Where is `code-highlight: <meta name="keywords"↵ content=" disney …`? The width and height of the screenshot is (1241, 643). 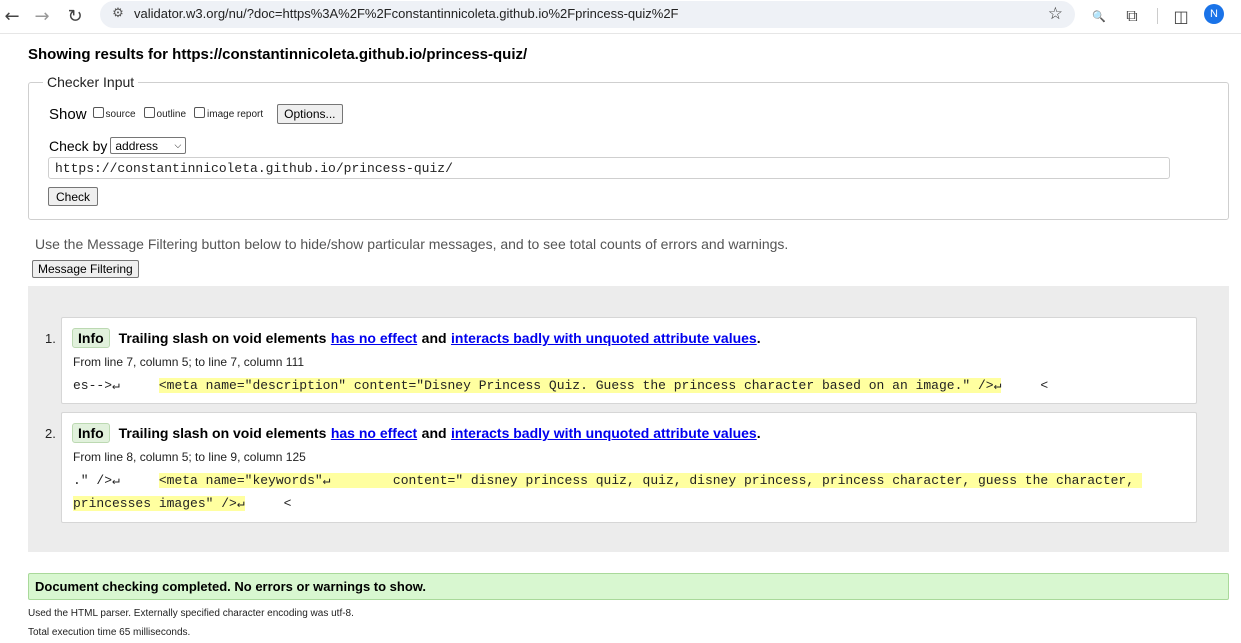
code-highlight: <meta name="keywords"↵ content=" disney … is located at coordinates (607, 492).